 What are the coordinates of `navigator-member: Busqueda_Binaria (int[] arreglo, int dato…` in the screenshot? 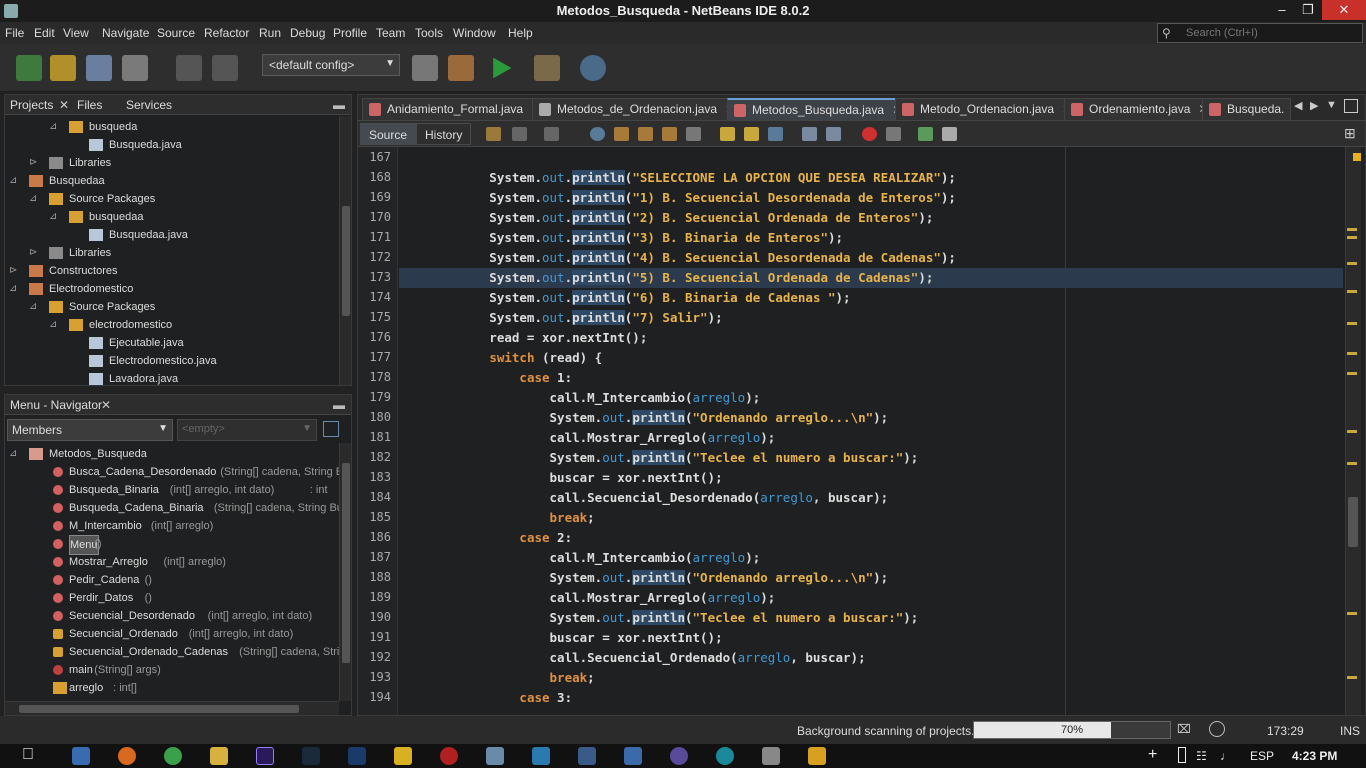 It's located at (172, 490).